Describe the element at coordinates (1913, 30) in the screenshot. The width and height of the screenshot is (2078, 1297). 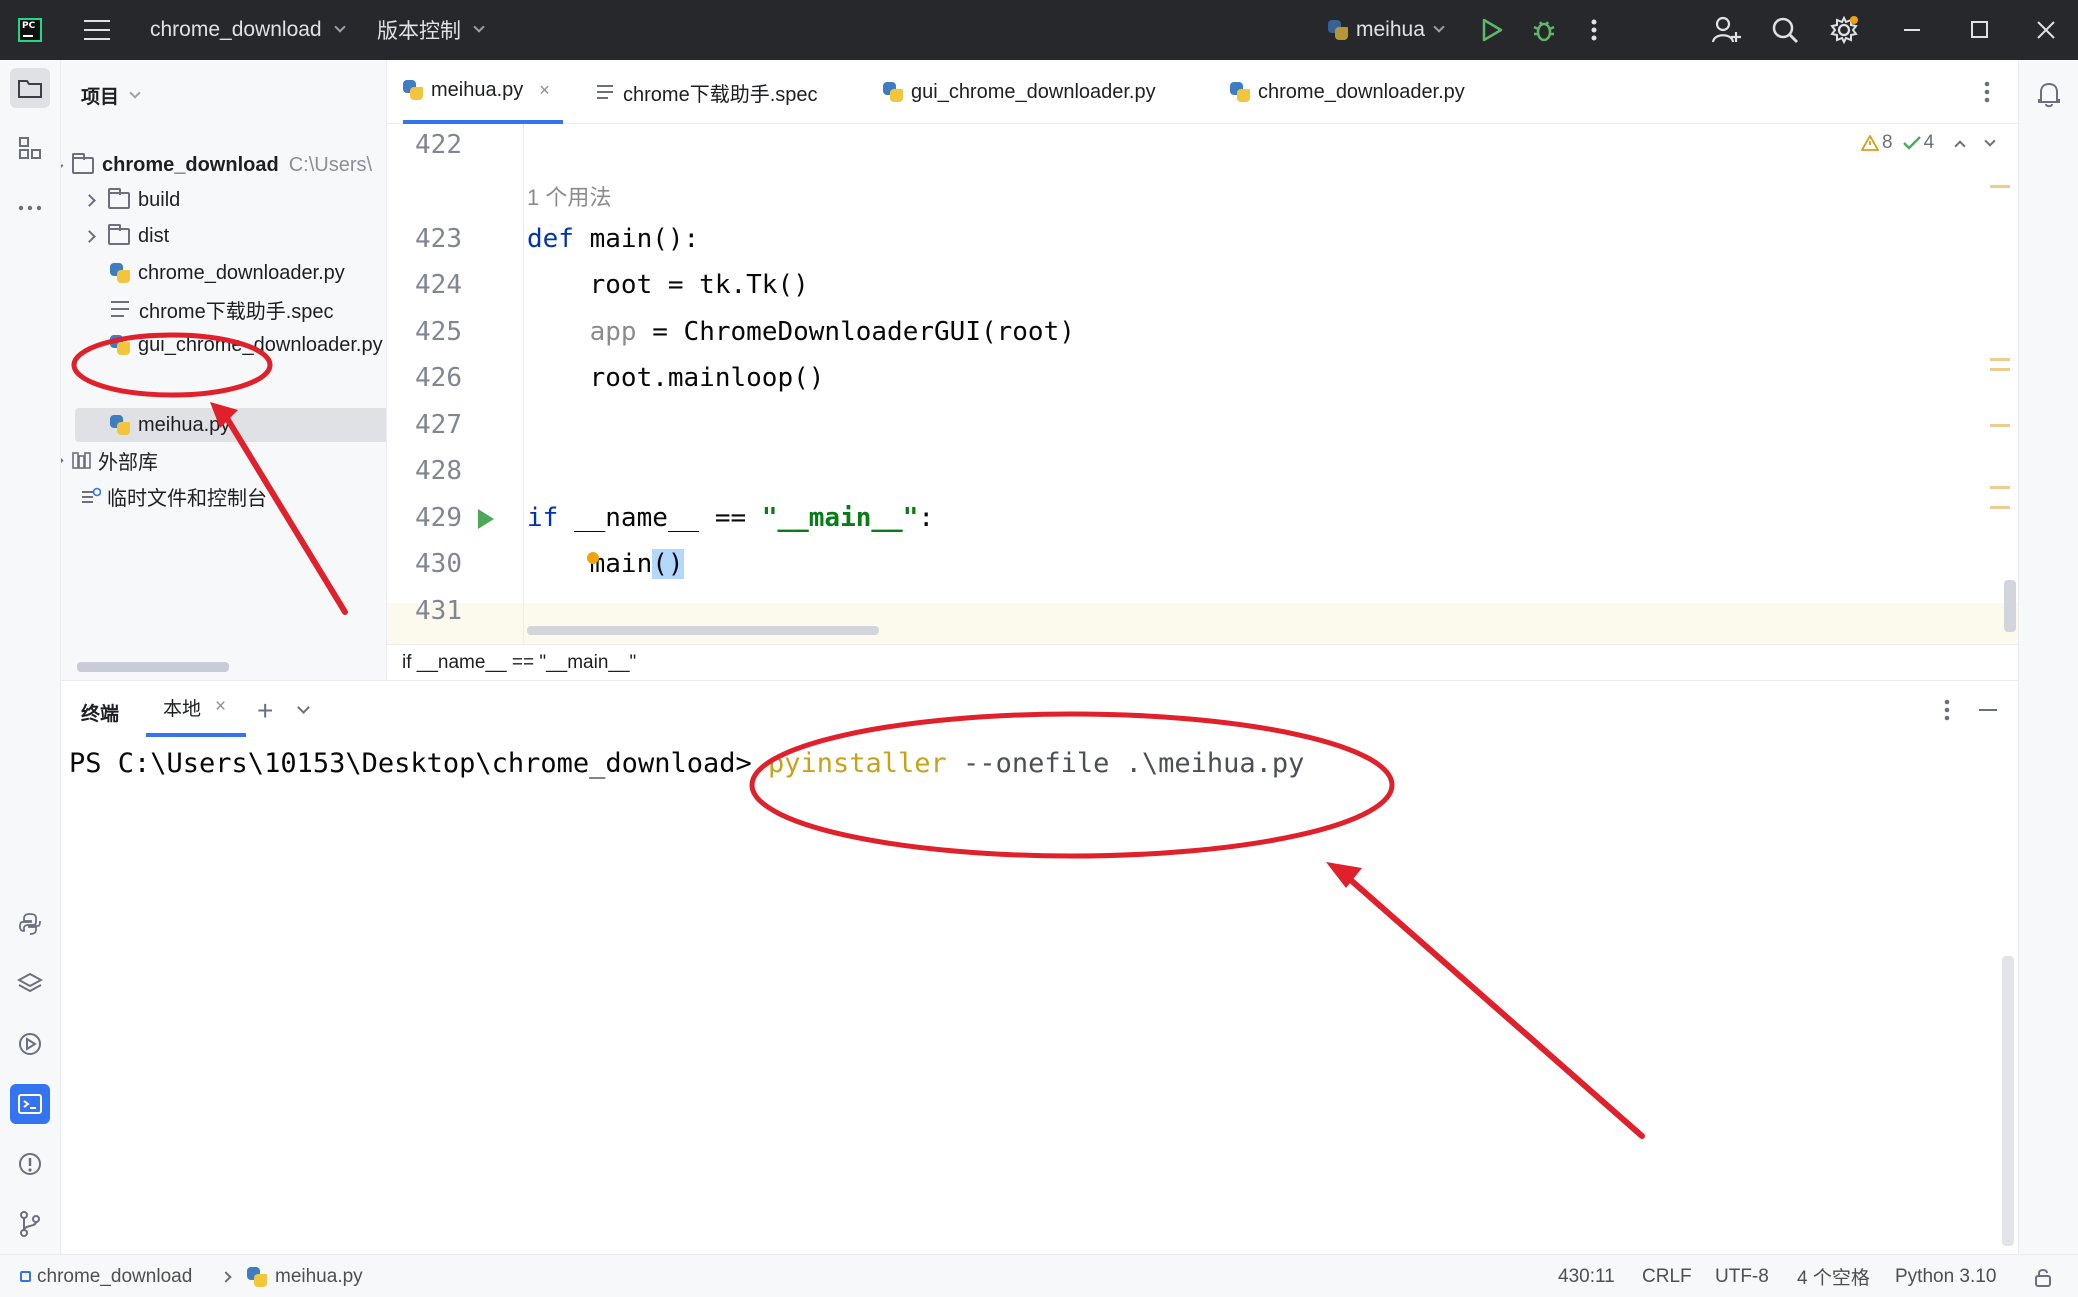
I see `minimize-icon` at that location.